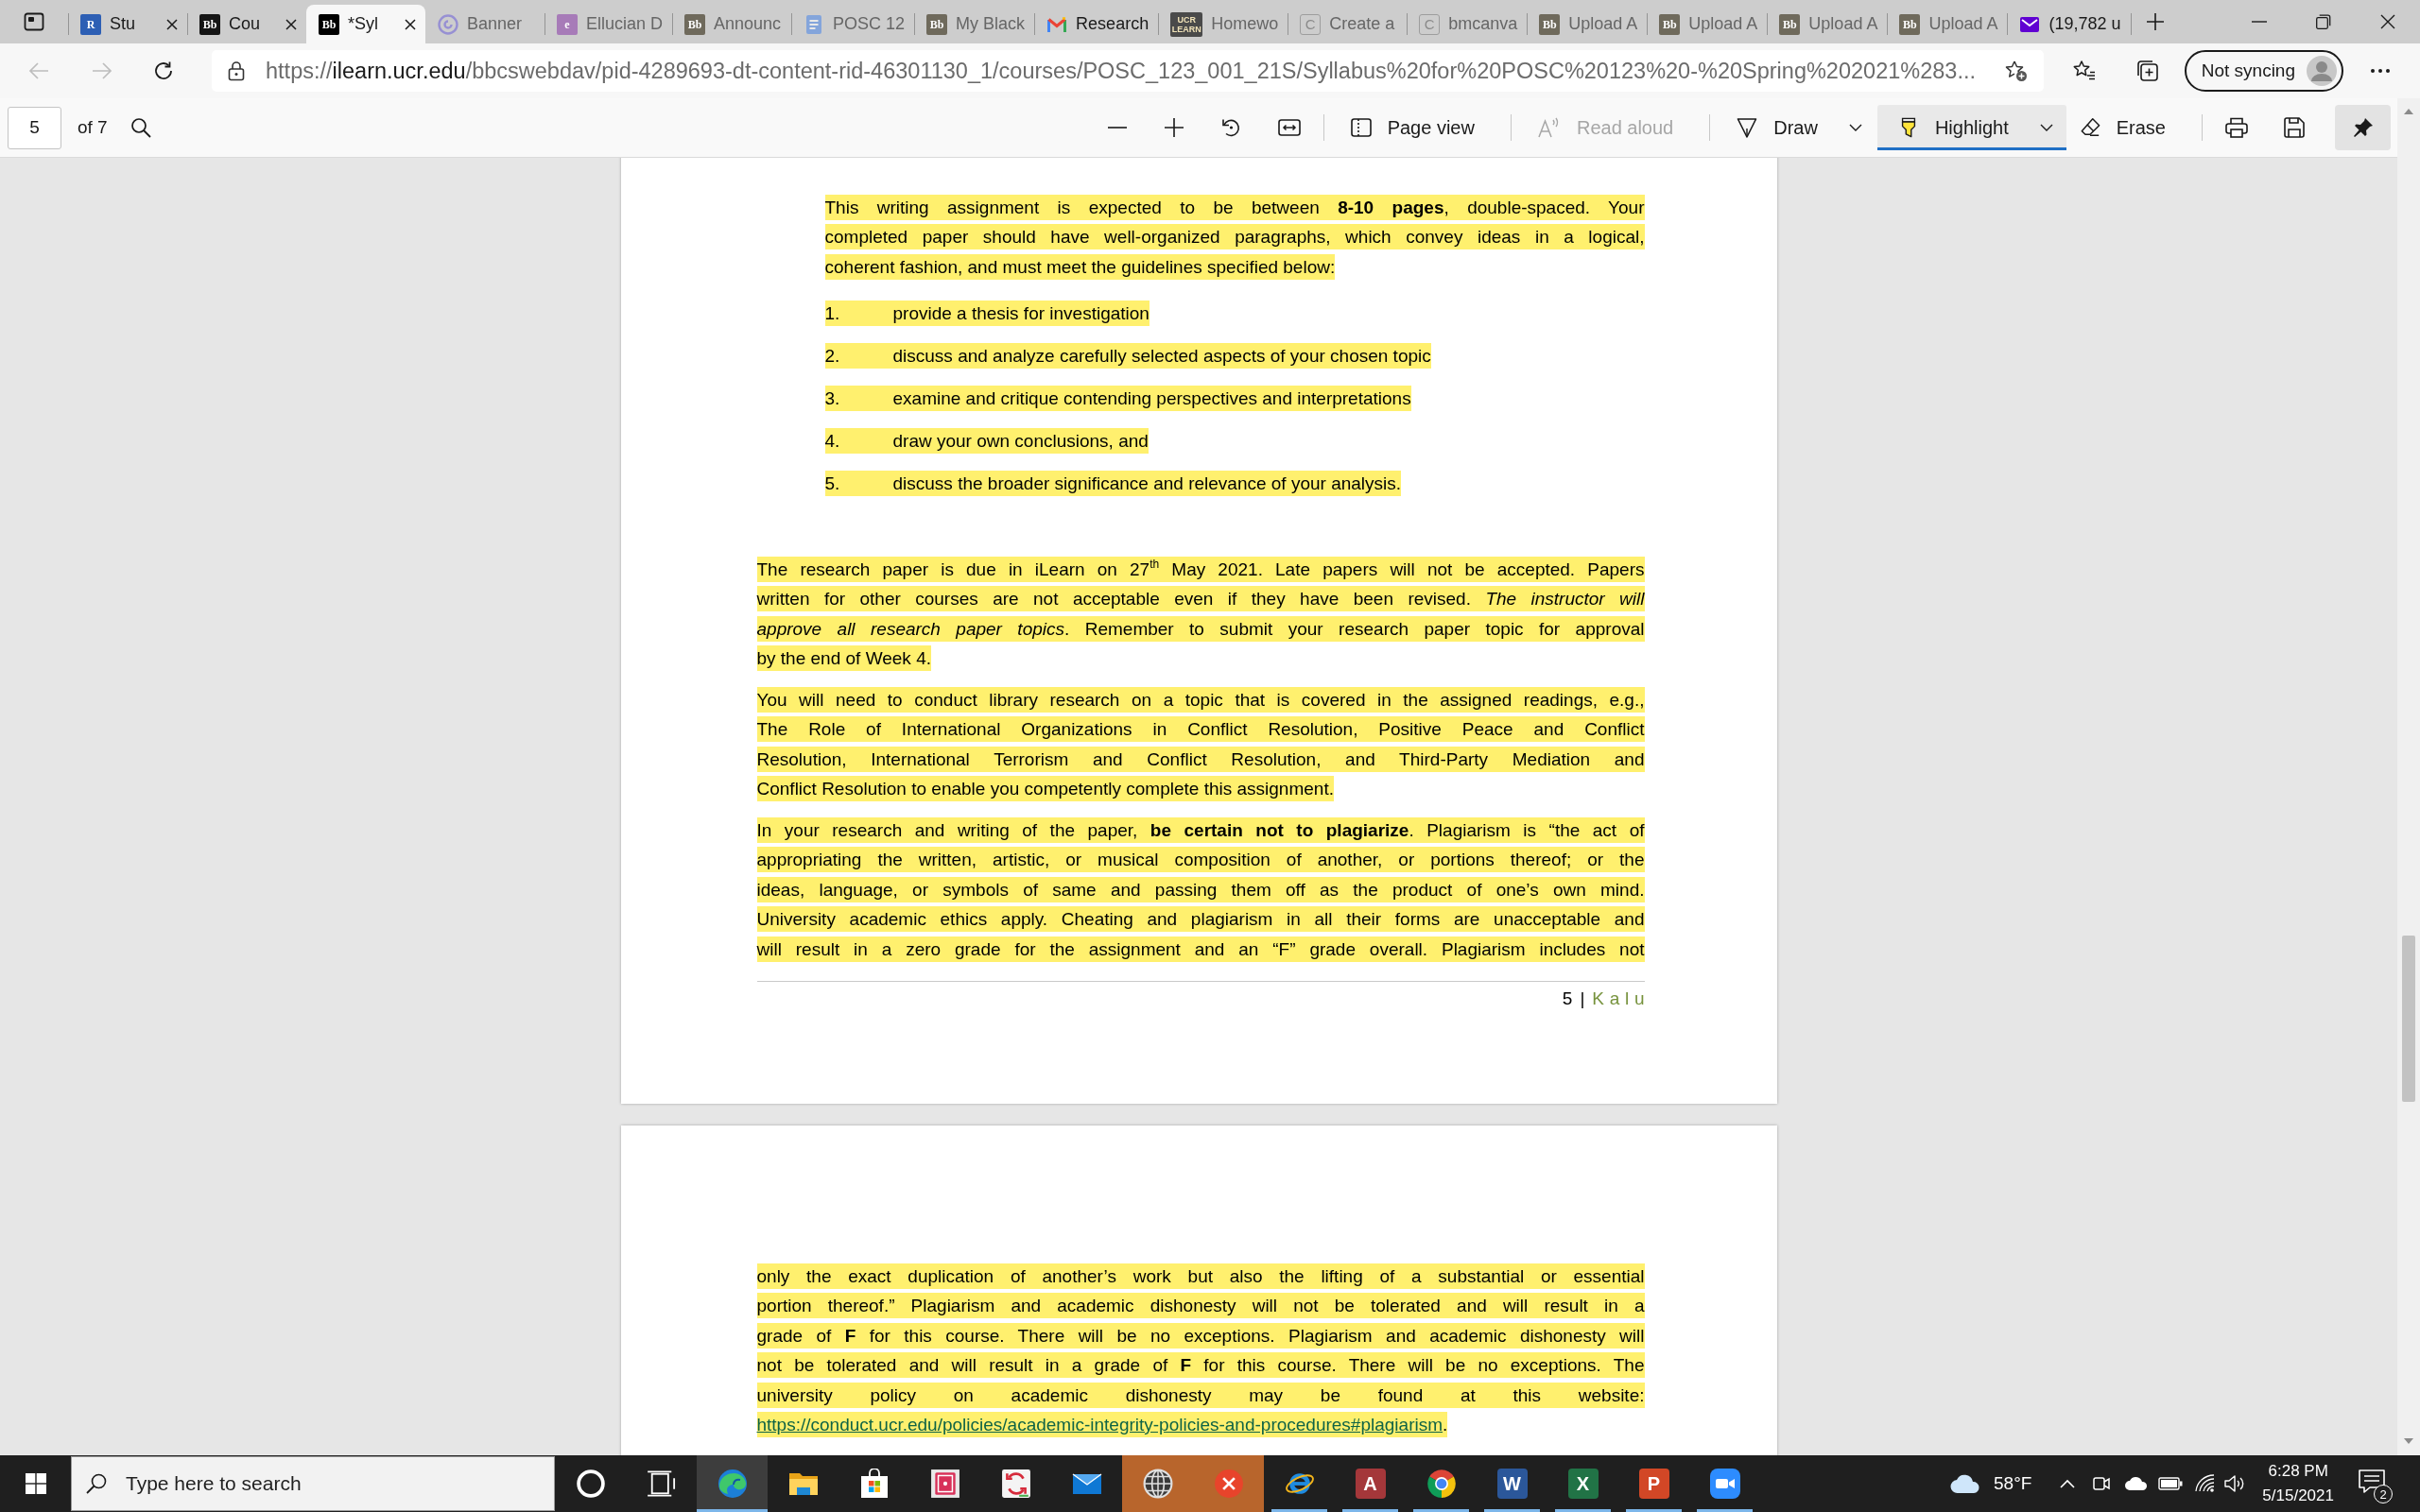  I want to click on temperature: 58°F, so click(2013, 1483).